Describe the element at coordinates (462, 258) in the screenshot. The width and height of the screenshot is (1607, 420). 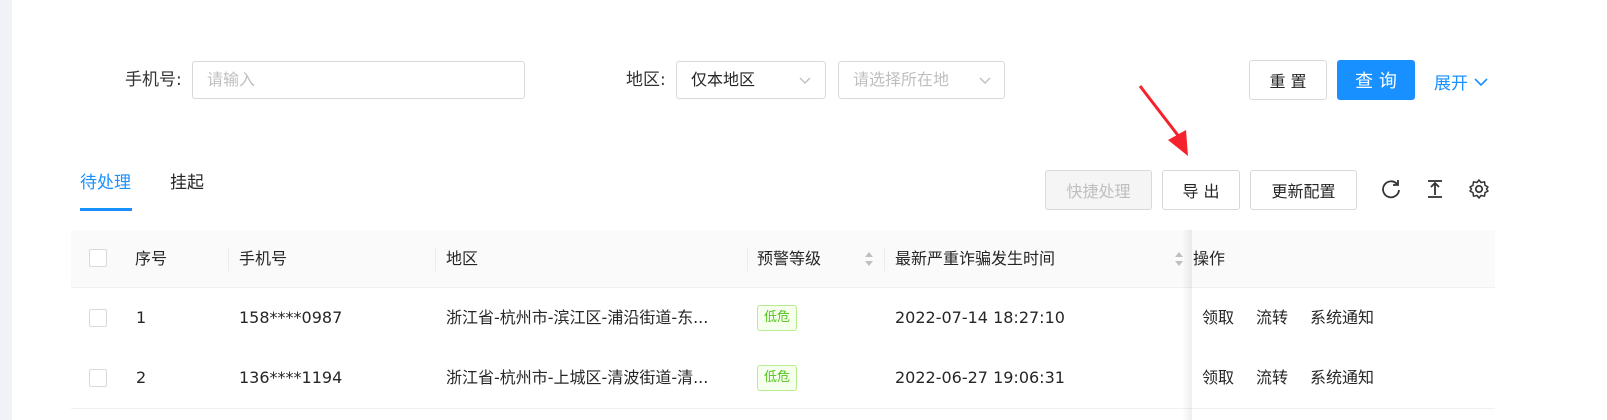
I see `column-header-region: 地区` at that location.